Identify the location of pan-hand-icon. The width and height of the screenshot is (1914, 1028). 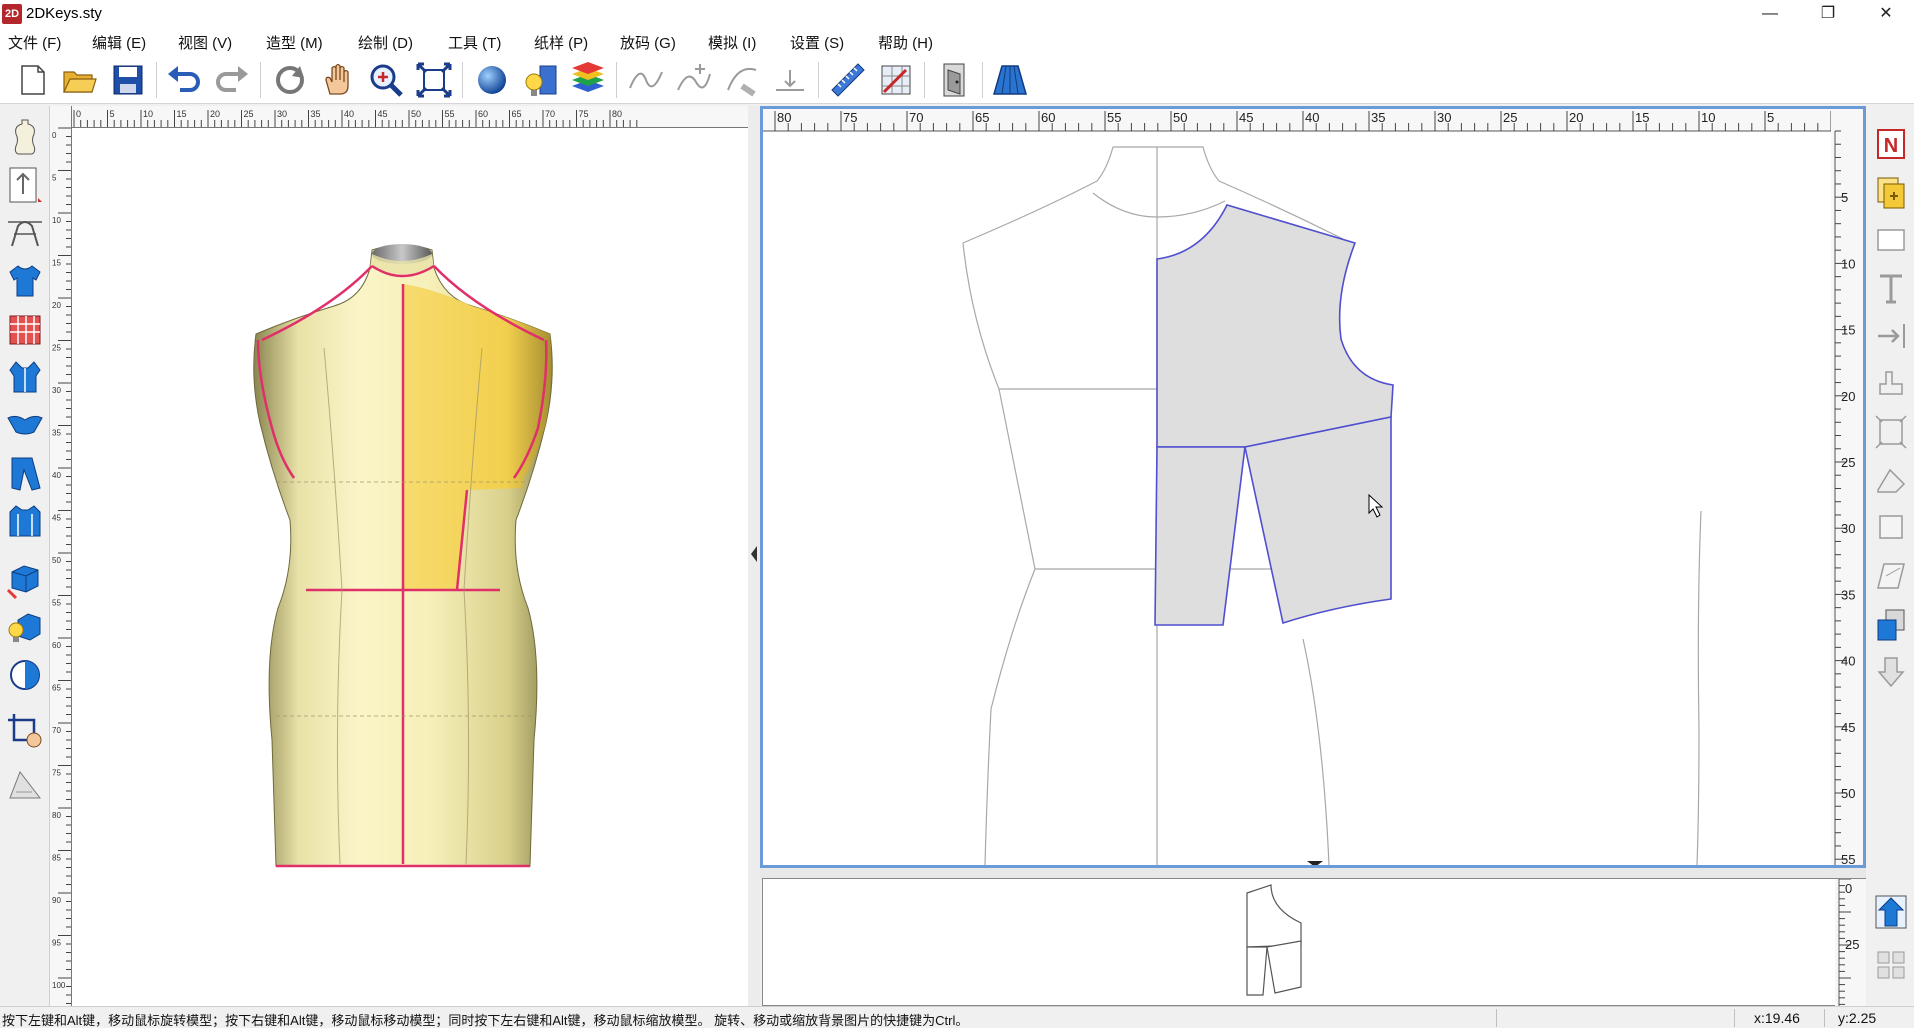
(338, 80).